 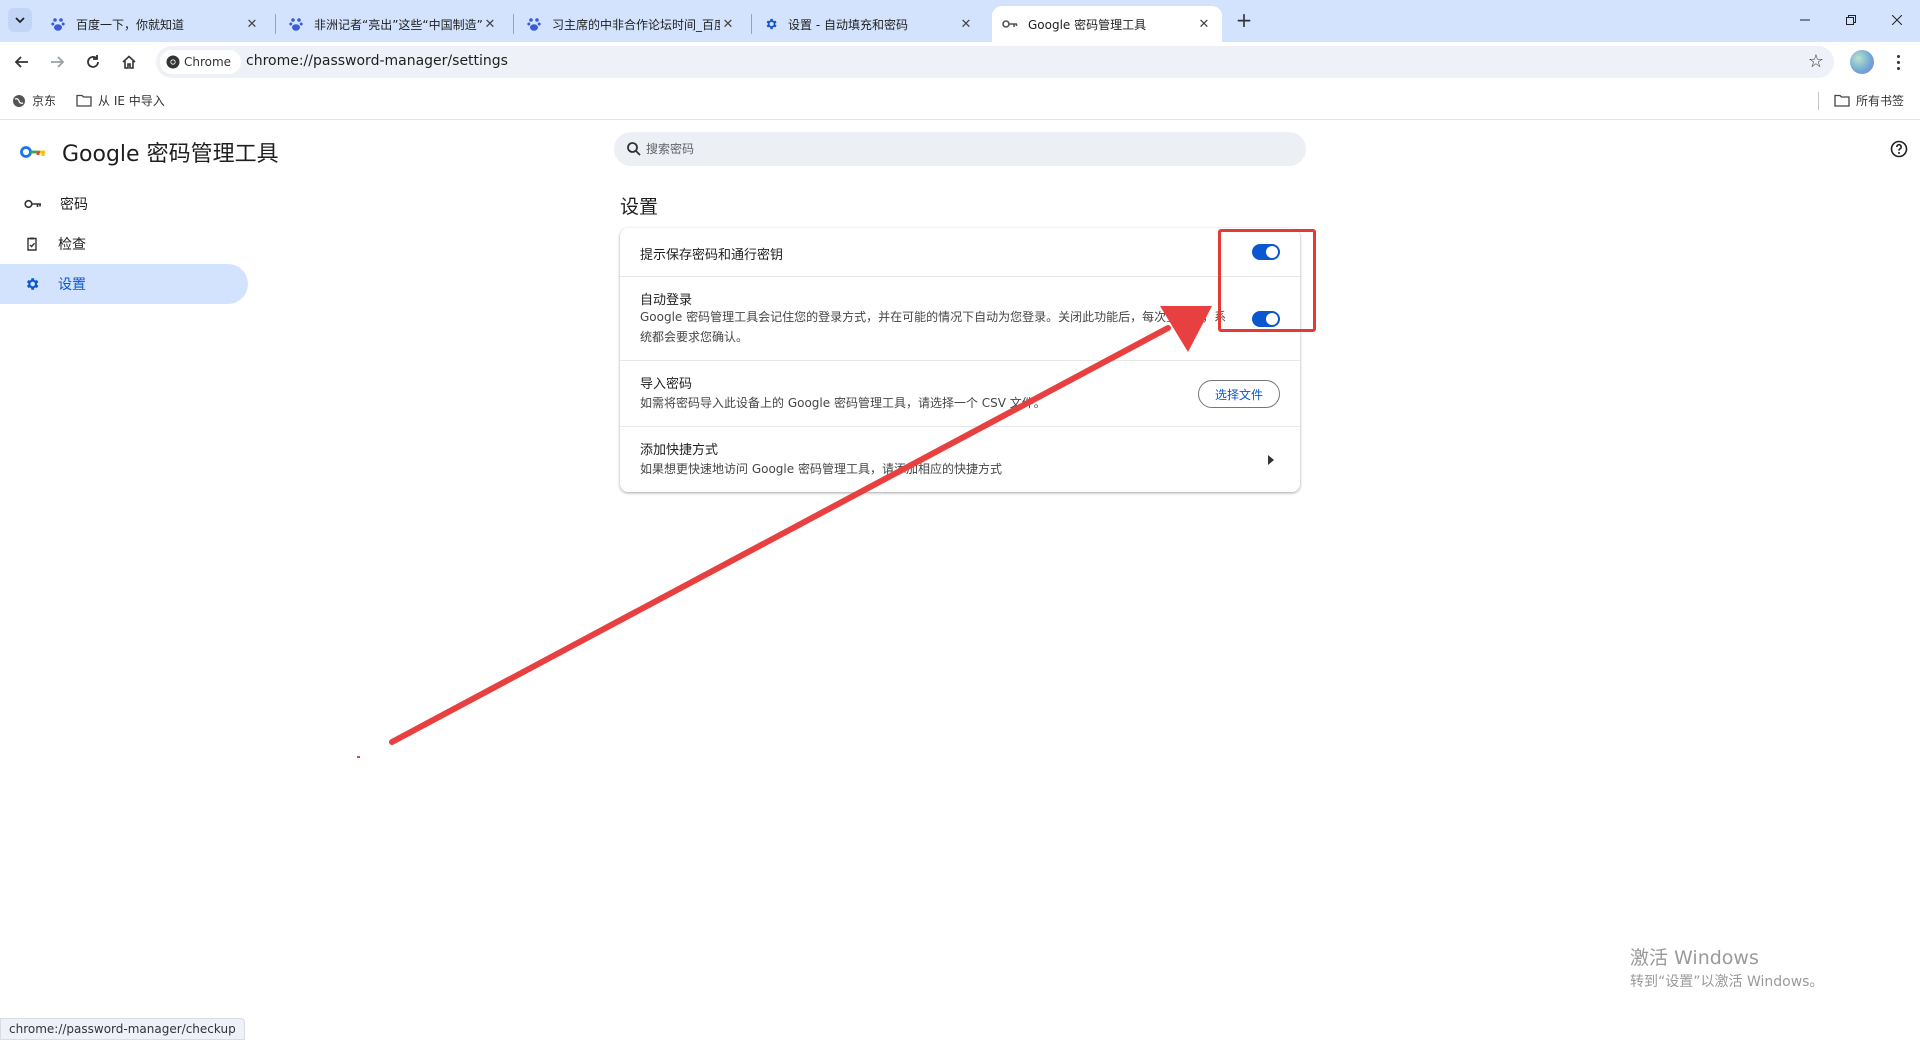 What do you see at coordinates (848, 24) in the screenshot?
I see `tab-title: 设置 - 自动填充和密码` at bounding box center [848, 24].